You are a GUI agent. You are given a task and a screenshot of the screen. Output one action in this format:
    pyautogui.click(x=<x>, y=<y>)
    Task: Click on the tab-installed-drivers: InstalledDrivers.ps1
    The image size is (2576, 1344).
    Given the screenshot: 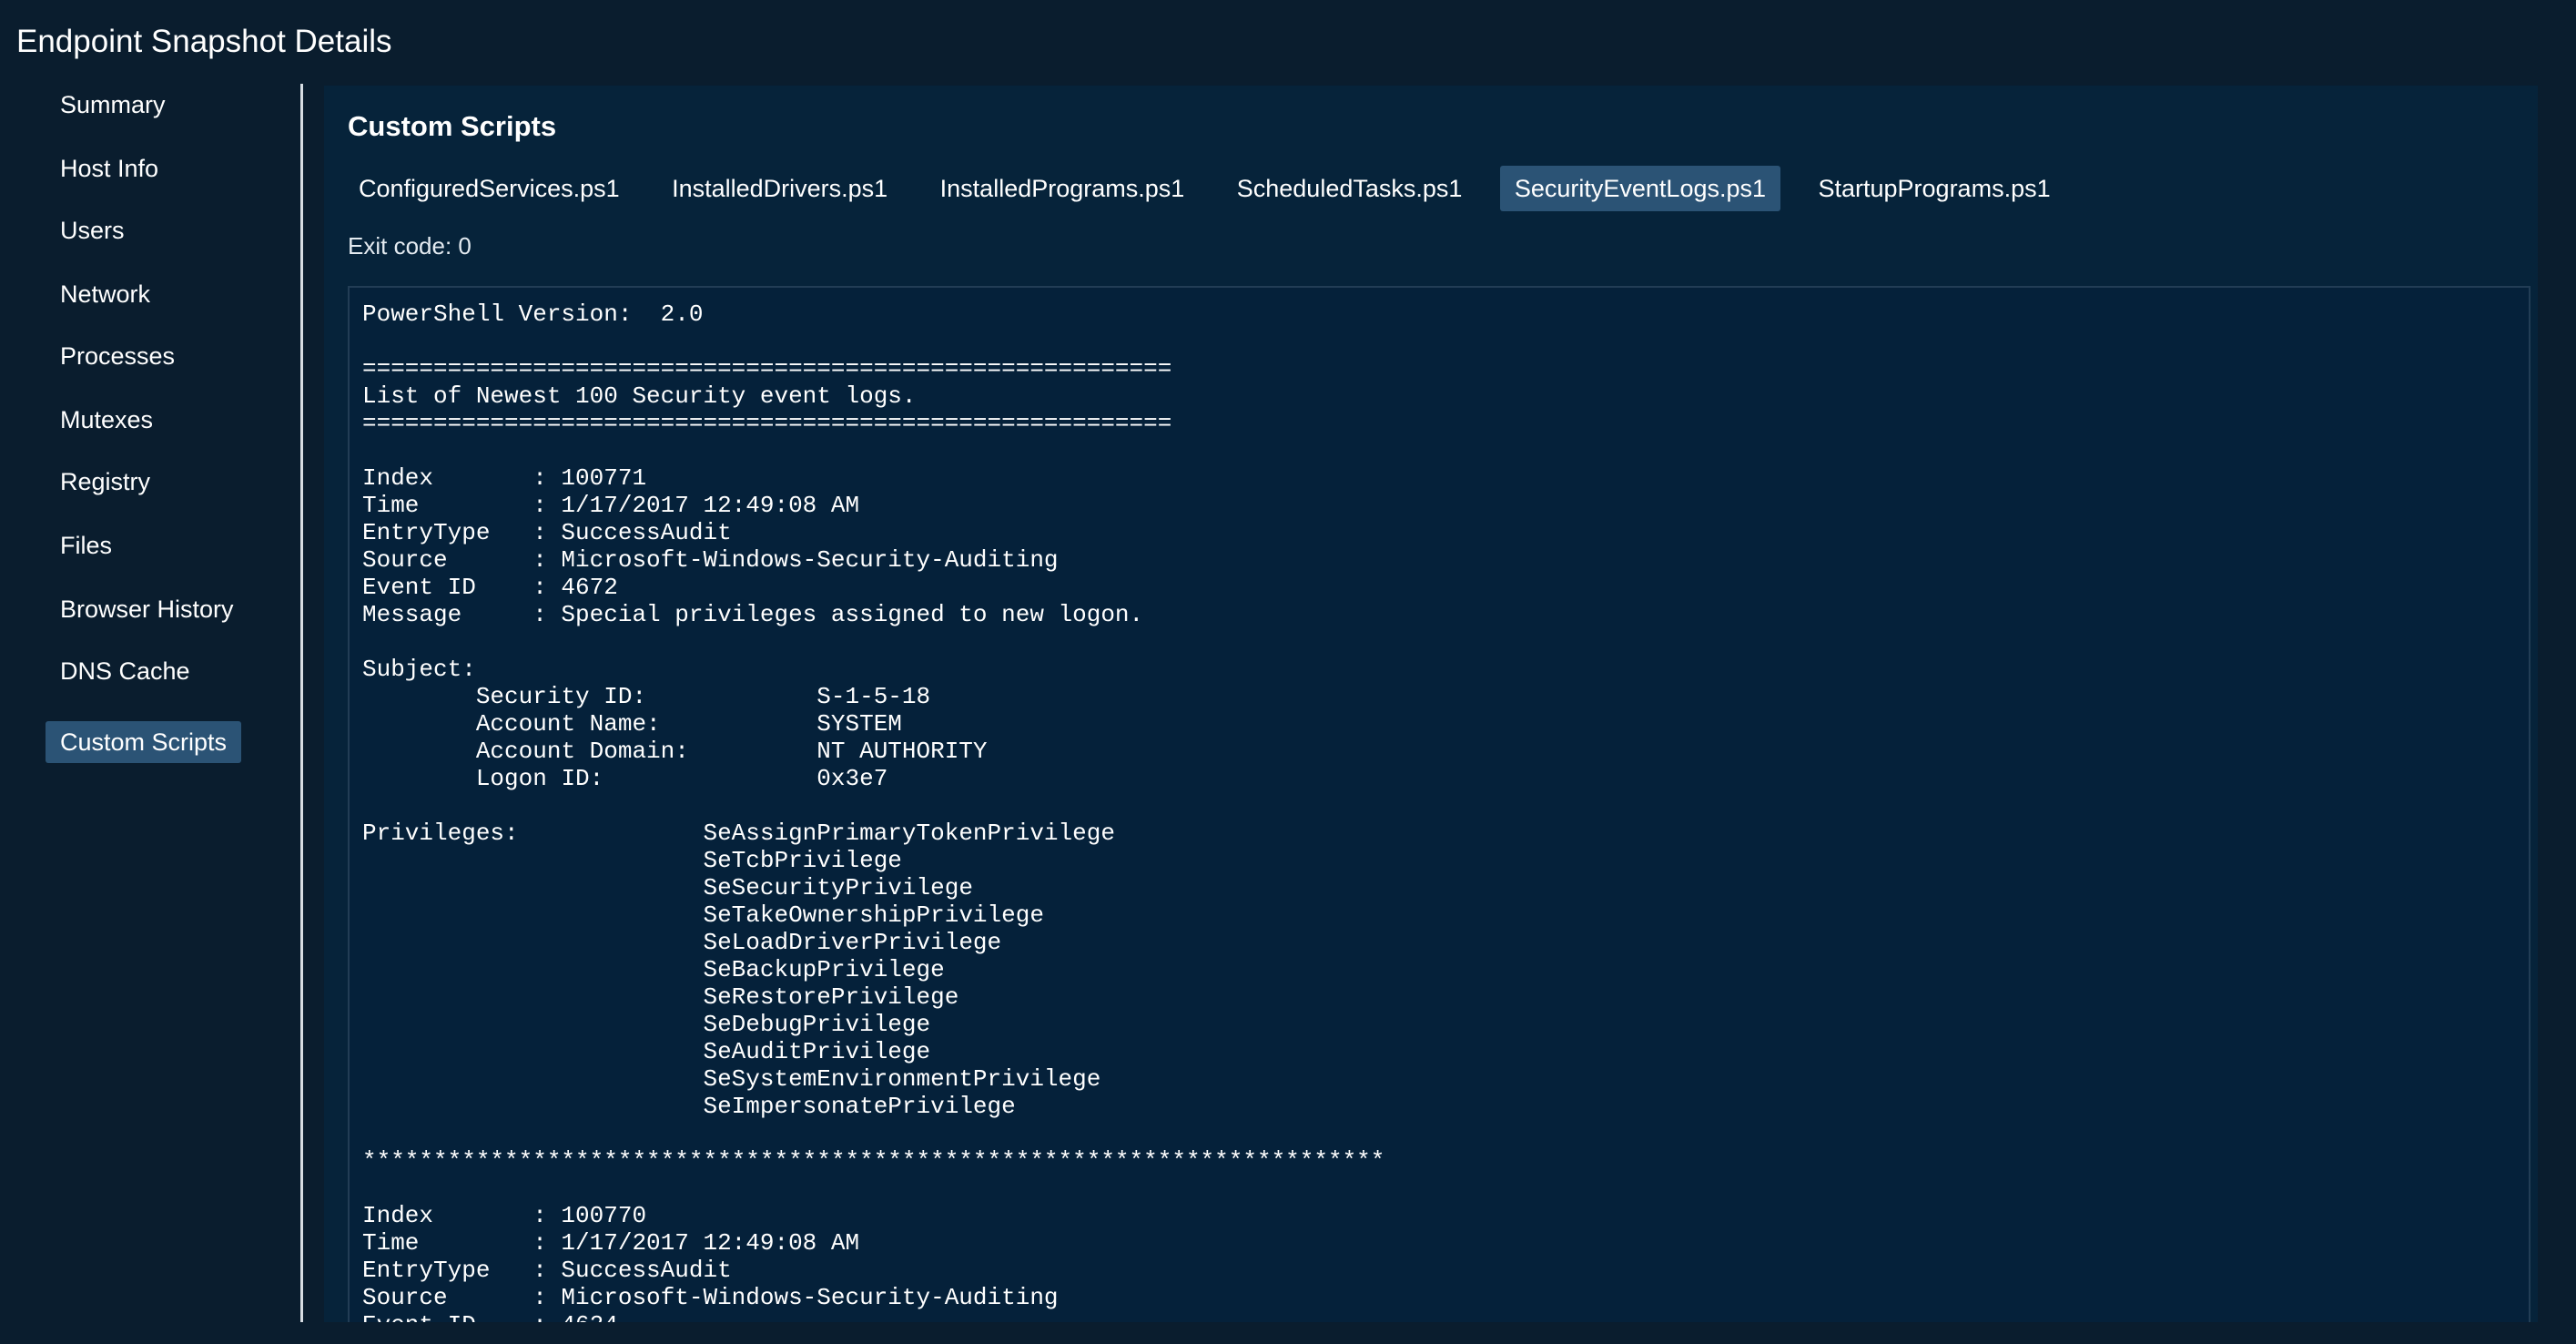 What is the action you would take?
    pyautogui.click(x=779, y=188)
    